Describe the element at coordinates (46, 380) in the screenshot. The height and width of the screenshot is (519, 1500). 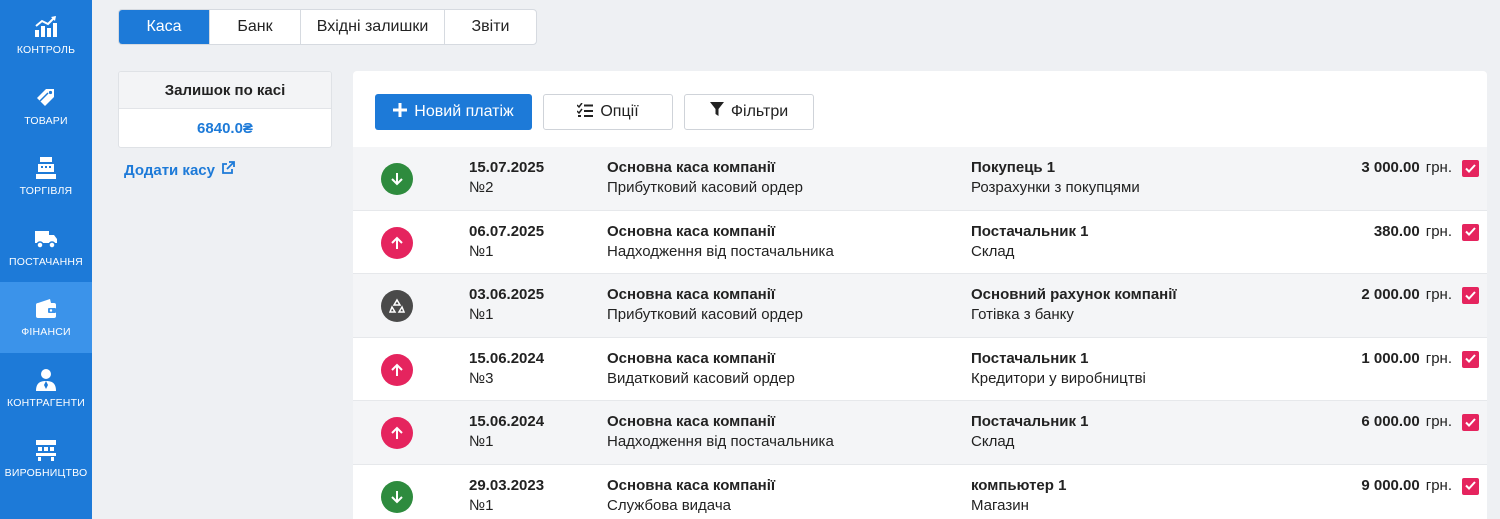
I see `user-icon` at that location.